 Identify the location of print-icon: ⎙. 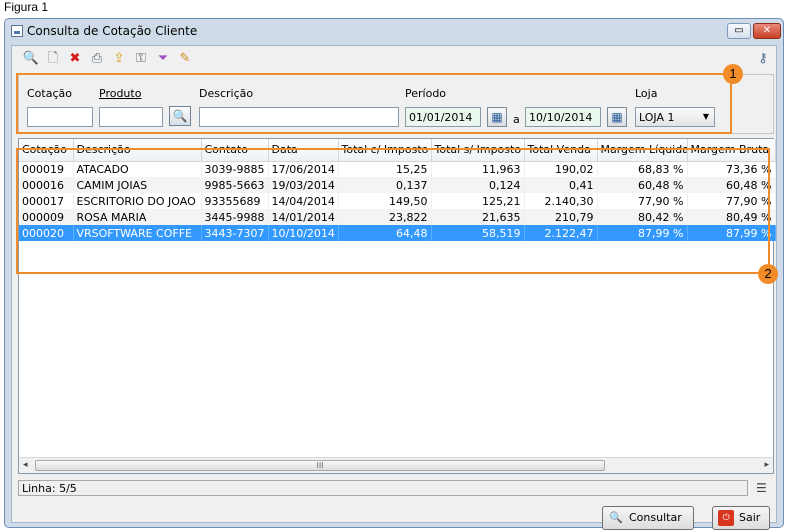
(97, 59).